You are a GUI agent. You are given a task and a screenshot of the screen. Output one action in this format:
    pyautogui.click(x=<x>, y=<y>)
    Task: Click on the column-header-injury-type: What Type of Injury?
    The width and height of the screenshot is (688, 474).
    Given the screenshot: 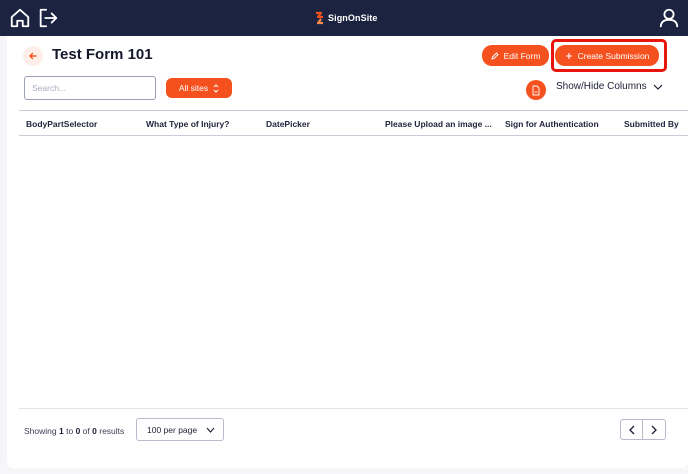 What is the action you would take?
    pyautogui.click(x=187, y=124)
    